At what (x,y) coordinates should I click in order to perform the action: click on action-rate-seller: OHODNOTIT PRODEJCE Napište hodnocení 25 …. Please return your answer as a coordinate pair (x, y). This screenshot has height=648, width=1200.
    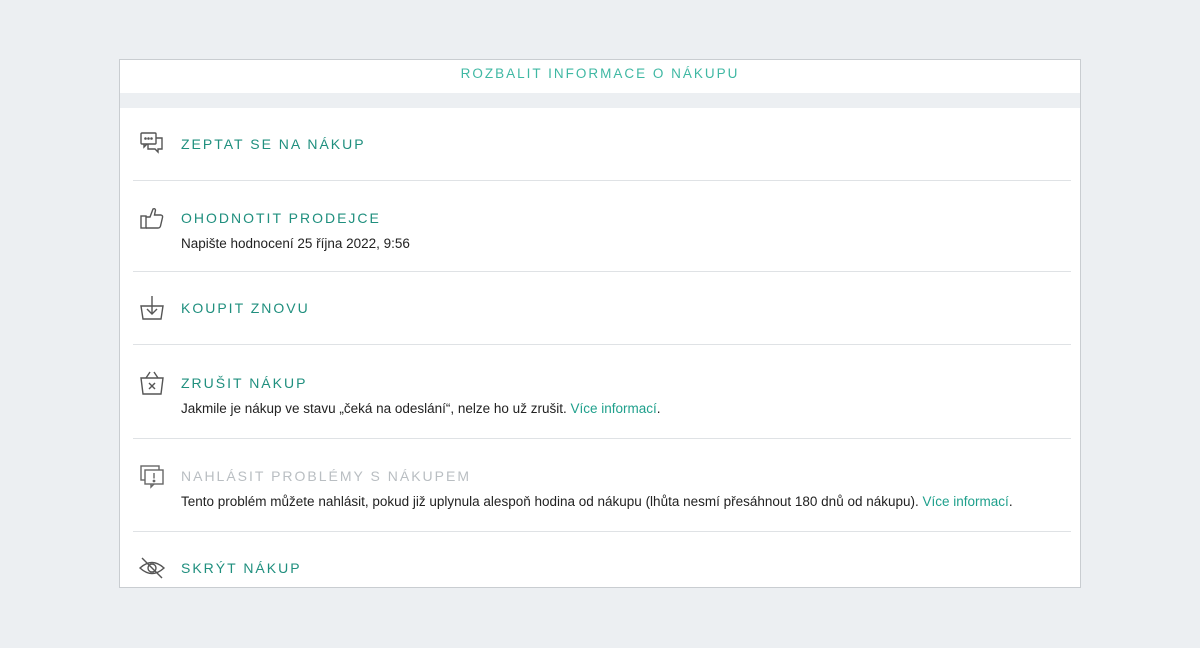
    Looking at the image, I should click on (602, 226).